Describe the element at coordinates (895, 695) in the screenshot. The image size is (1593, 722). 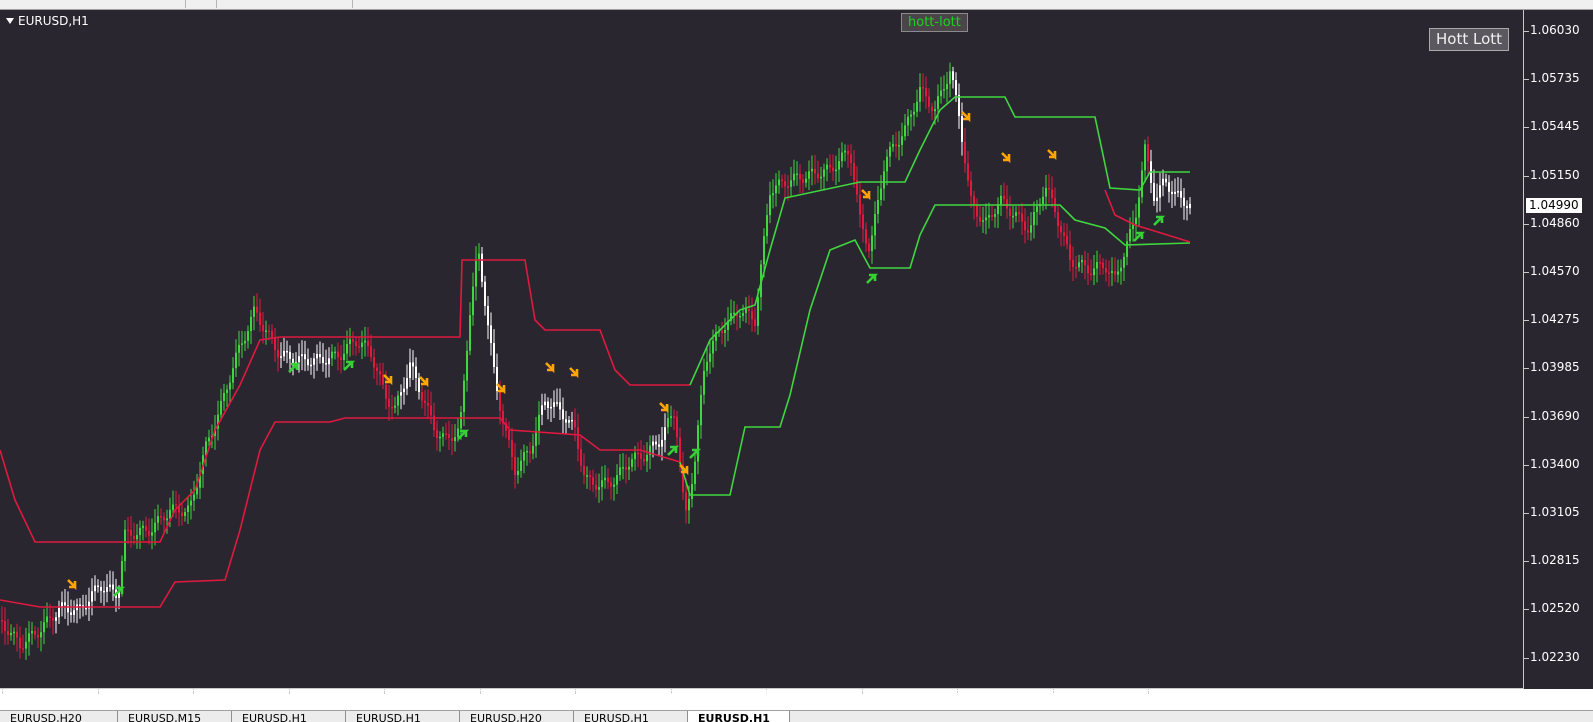
I see `time-axis-label: 2 Dec 13:00` at that location.